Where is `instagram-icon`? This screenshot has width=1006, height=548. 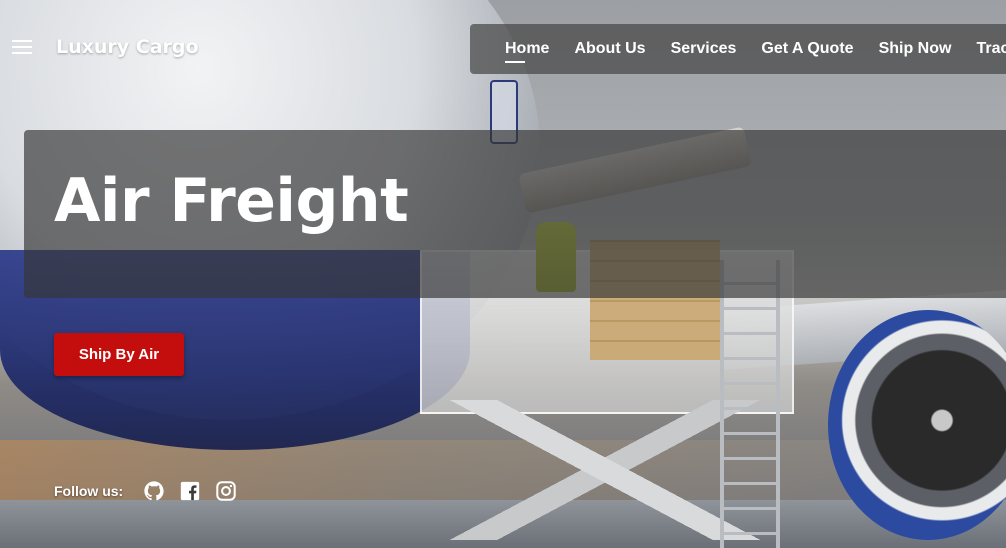
instagram-icon is located at coordinates (226, 491).